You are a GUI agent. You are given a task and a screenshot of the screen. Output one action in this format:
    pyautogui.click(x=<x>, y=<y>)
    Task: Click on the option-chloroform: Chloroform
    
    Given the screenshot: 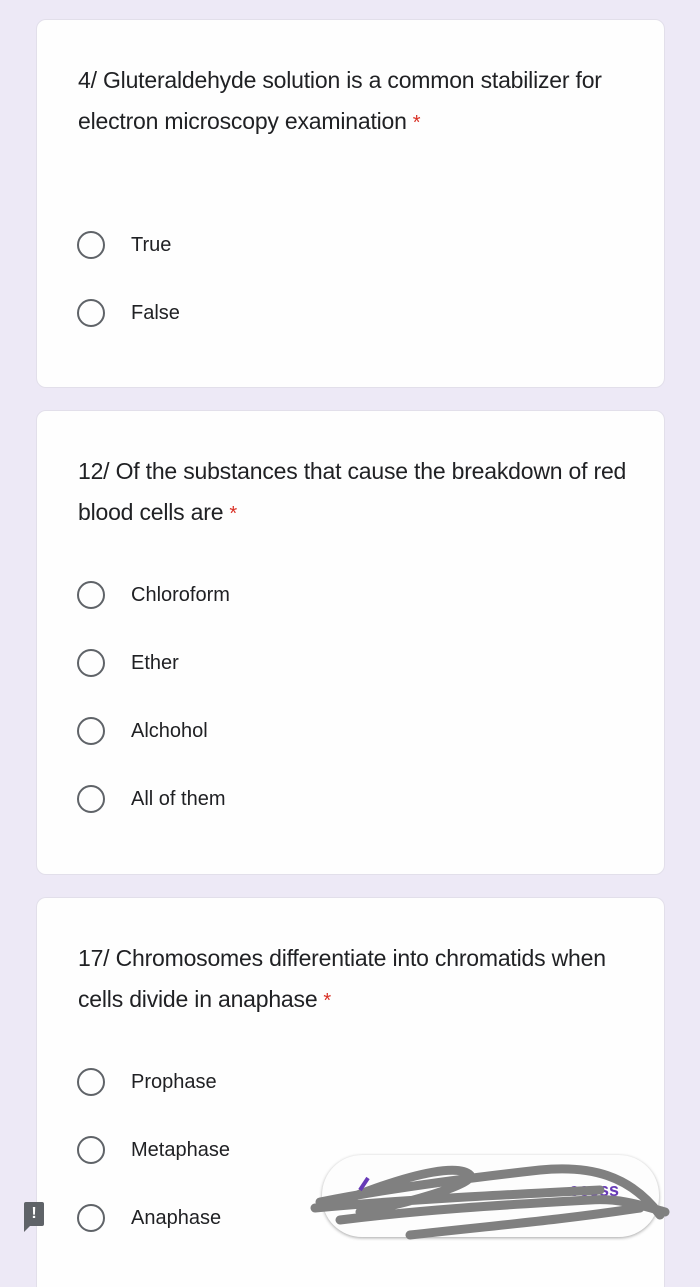 What is the action you would take?
    pyautogui.click(x=153, y=595)
    